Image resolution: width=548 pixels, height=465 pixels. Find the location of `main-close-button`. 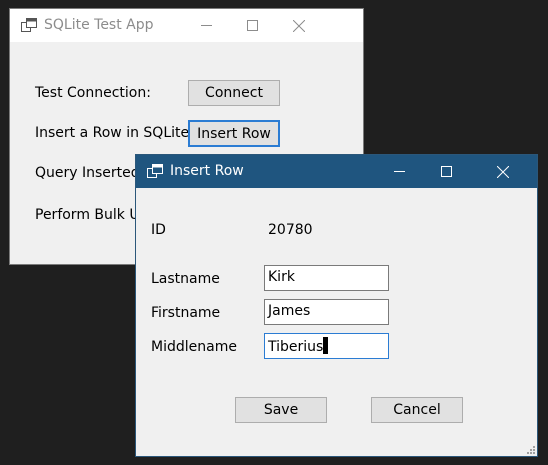

main-close-button is located at coordinates (298, 25).